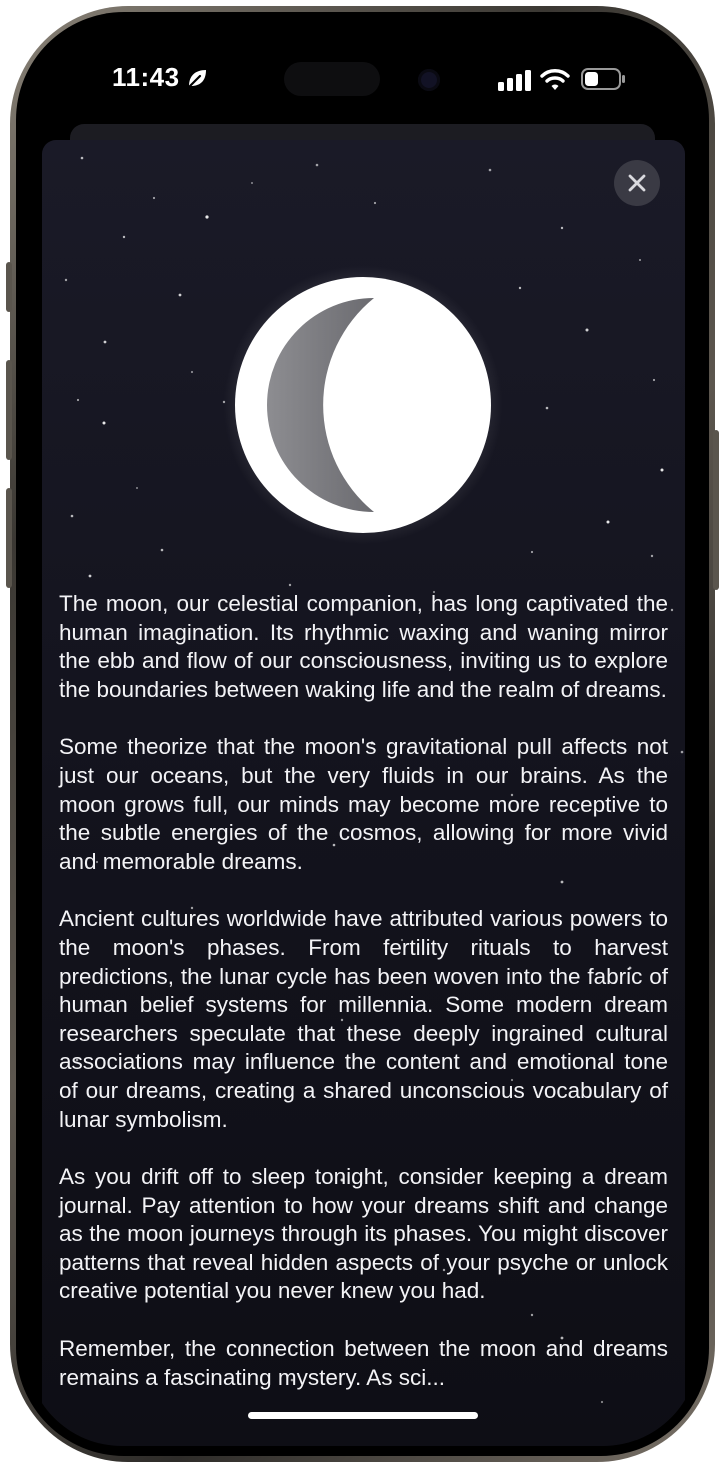  I want to click on battery-icon, so click(603, 79).